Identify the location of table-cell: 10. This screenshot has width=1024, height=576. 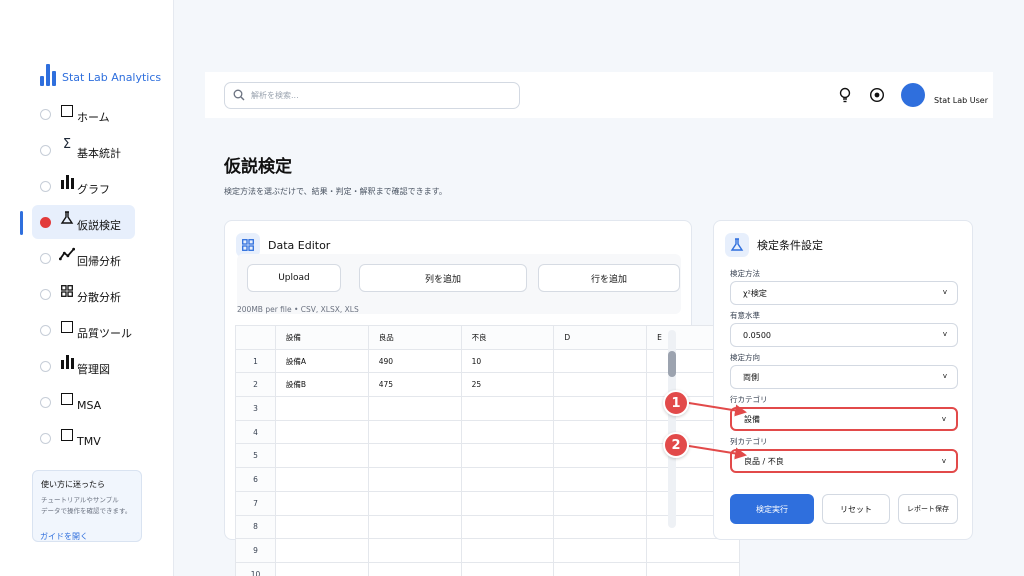
(507, 361).